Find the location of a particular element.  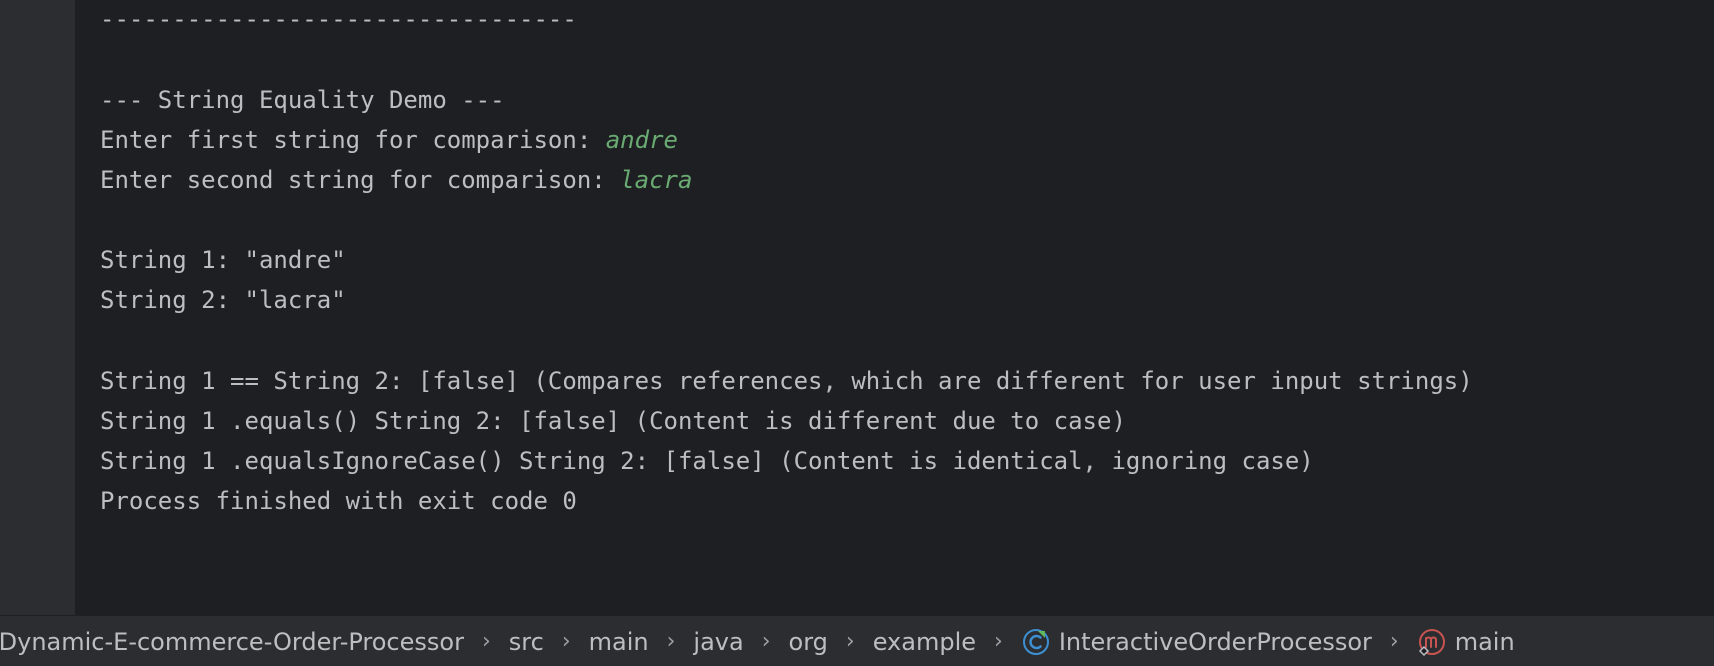

user-input-second: lacra is located at coordinates (656, 180).